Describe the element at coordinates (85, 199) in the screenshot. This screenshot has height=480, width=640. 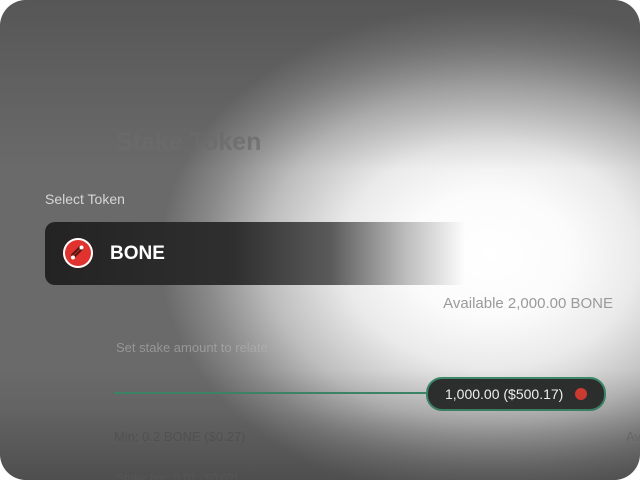
I see `select-token-label: Select Token` at that location.